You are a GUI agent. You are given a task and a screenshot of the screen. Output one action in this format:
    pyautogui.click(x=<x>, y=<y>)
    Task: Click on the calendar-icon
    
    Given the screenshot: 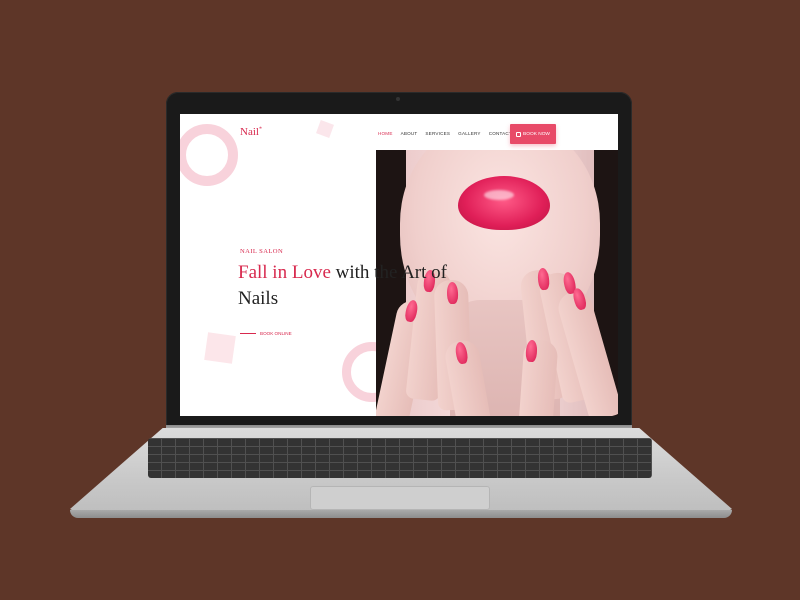 What is the action you would take?
    pyautogui.click(x=519, y=134)
    